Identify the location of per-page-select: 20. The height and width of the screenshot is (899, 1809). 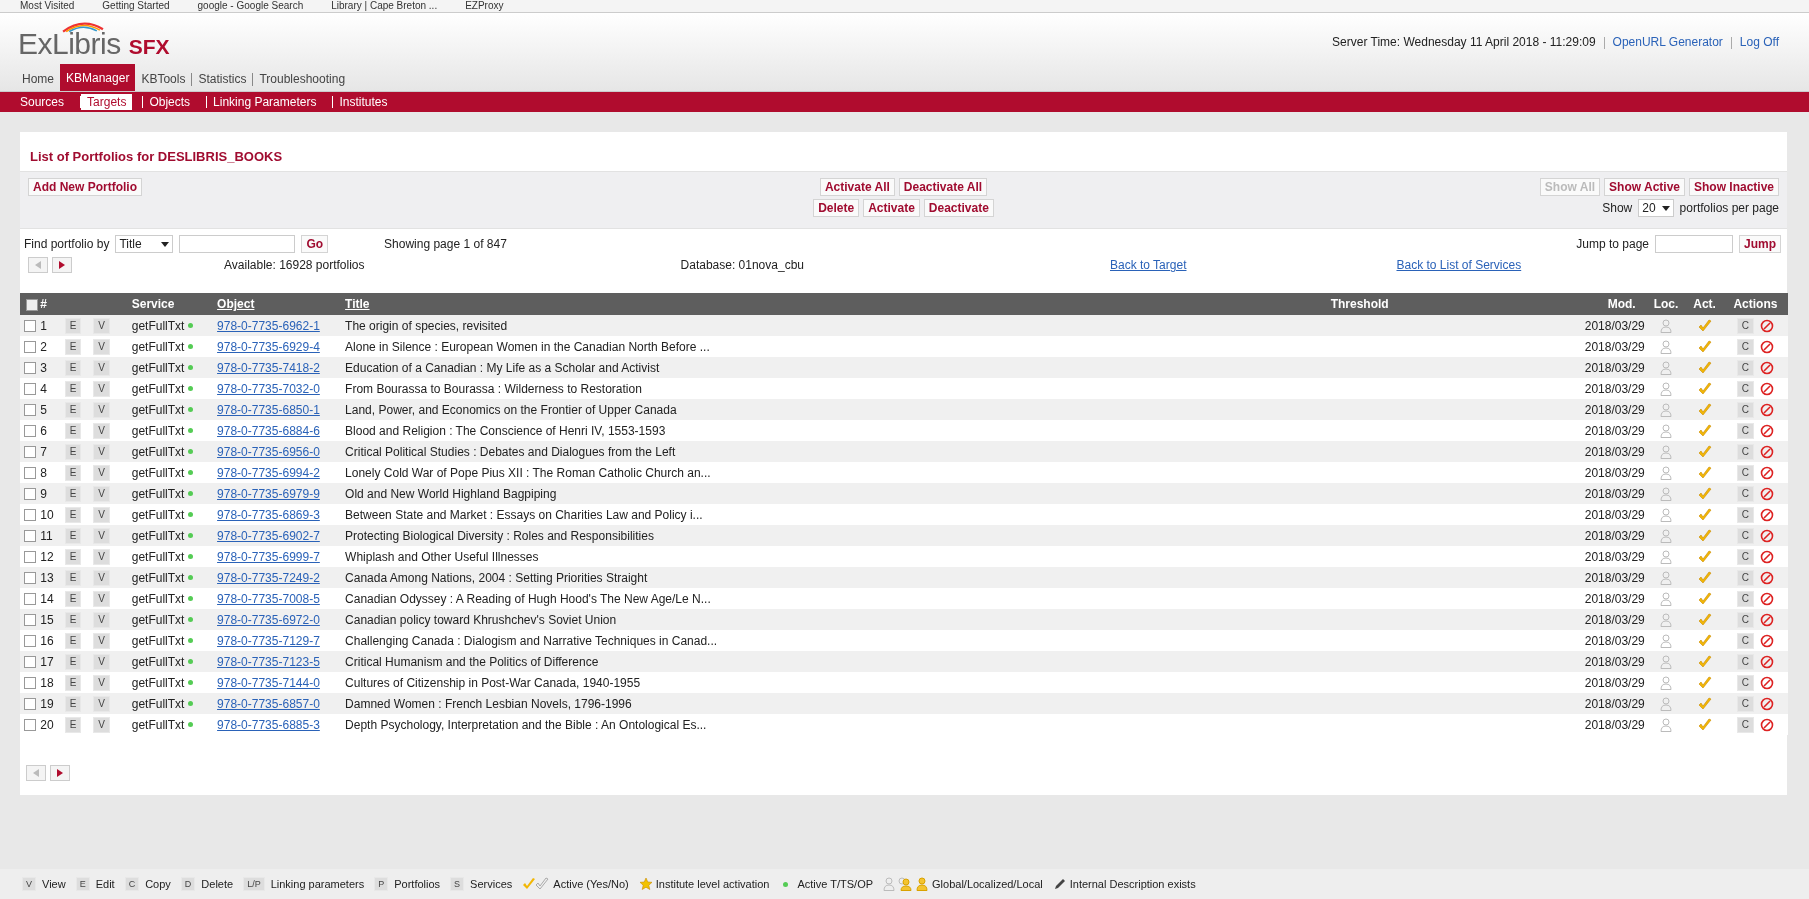
(1656, 208).